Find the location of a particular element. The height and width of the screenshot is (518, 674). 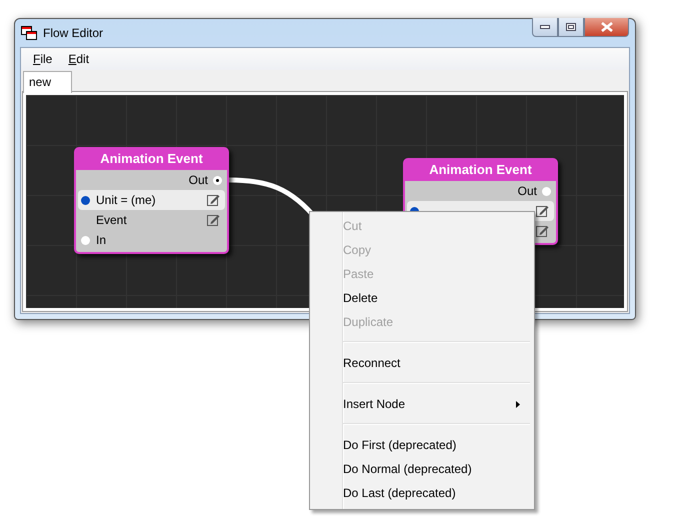

node-card: Animation Event Out Unit = (me) Event In is located at coordinates (151, 200).